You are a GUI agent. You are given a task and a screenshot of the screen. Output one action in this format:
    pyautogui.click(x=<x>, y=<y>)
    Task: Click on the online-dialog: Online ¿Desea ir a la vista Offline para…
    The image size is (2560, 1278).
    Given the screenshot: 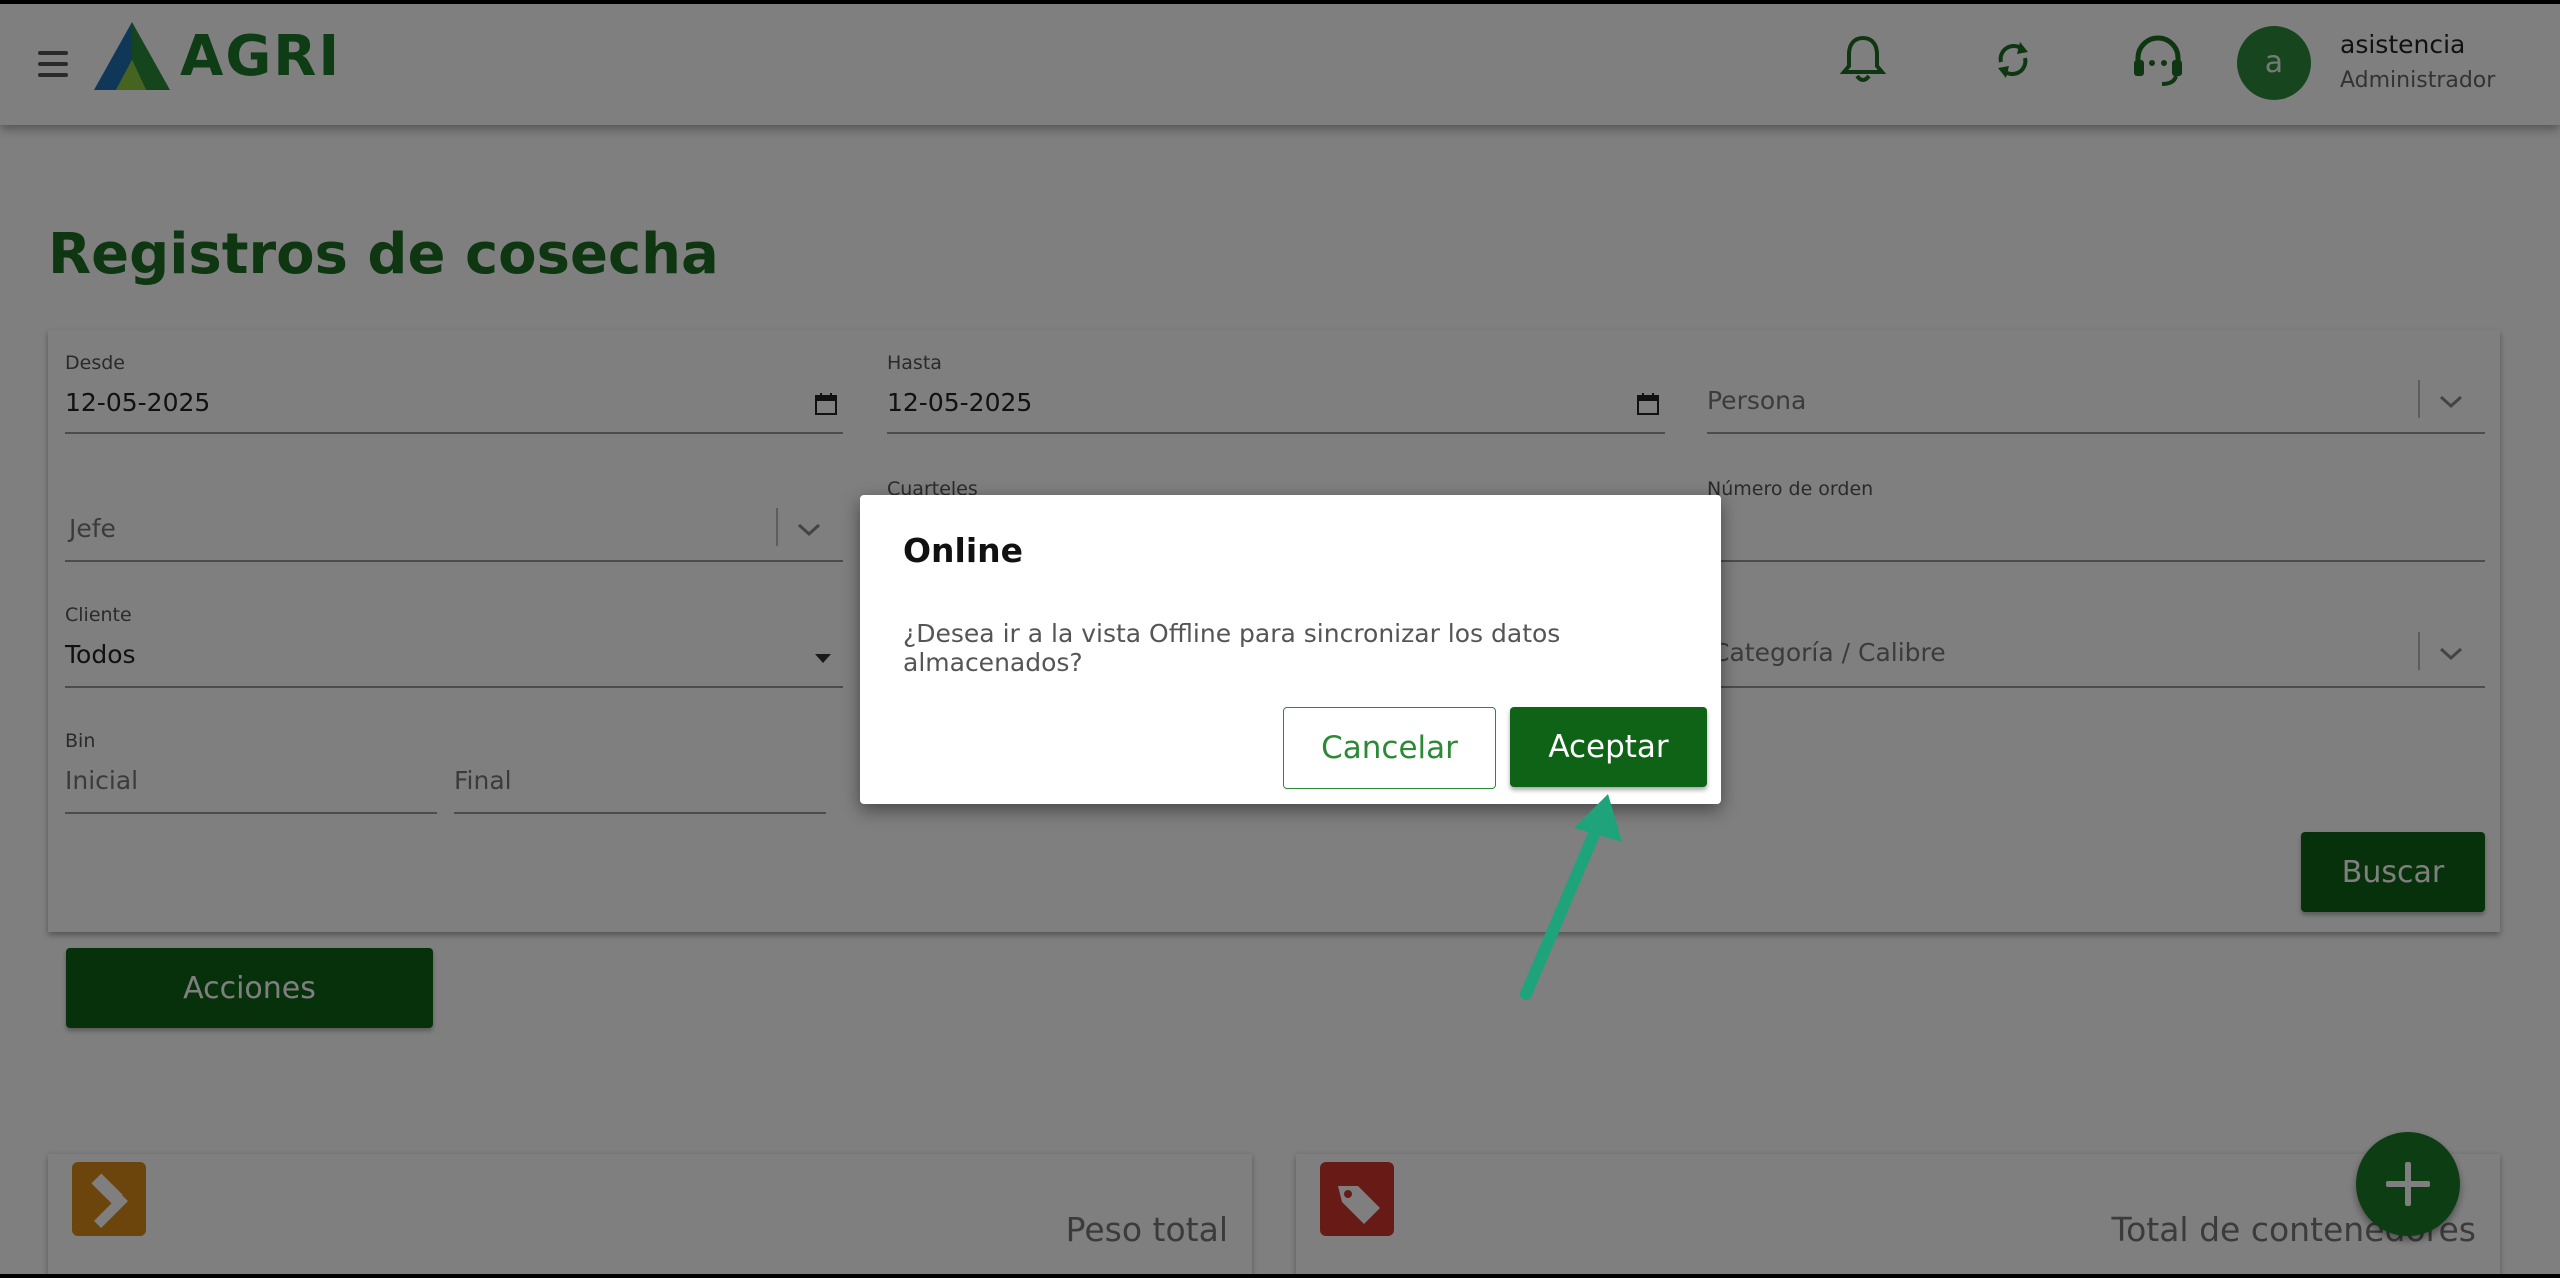 What is the action you would take?
    pyautogui.click(x=1290, y=649)
    